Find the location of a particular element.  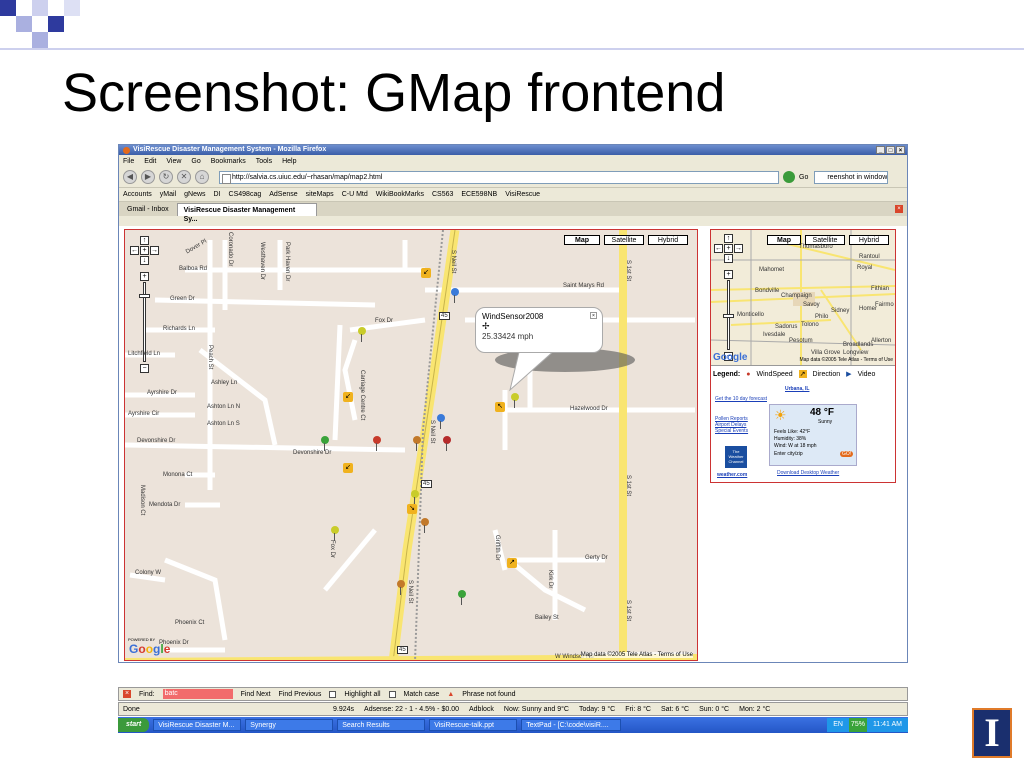

menu-bookmarks: Bookmarks is located at coordinates (228, 161).